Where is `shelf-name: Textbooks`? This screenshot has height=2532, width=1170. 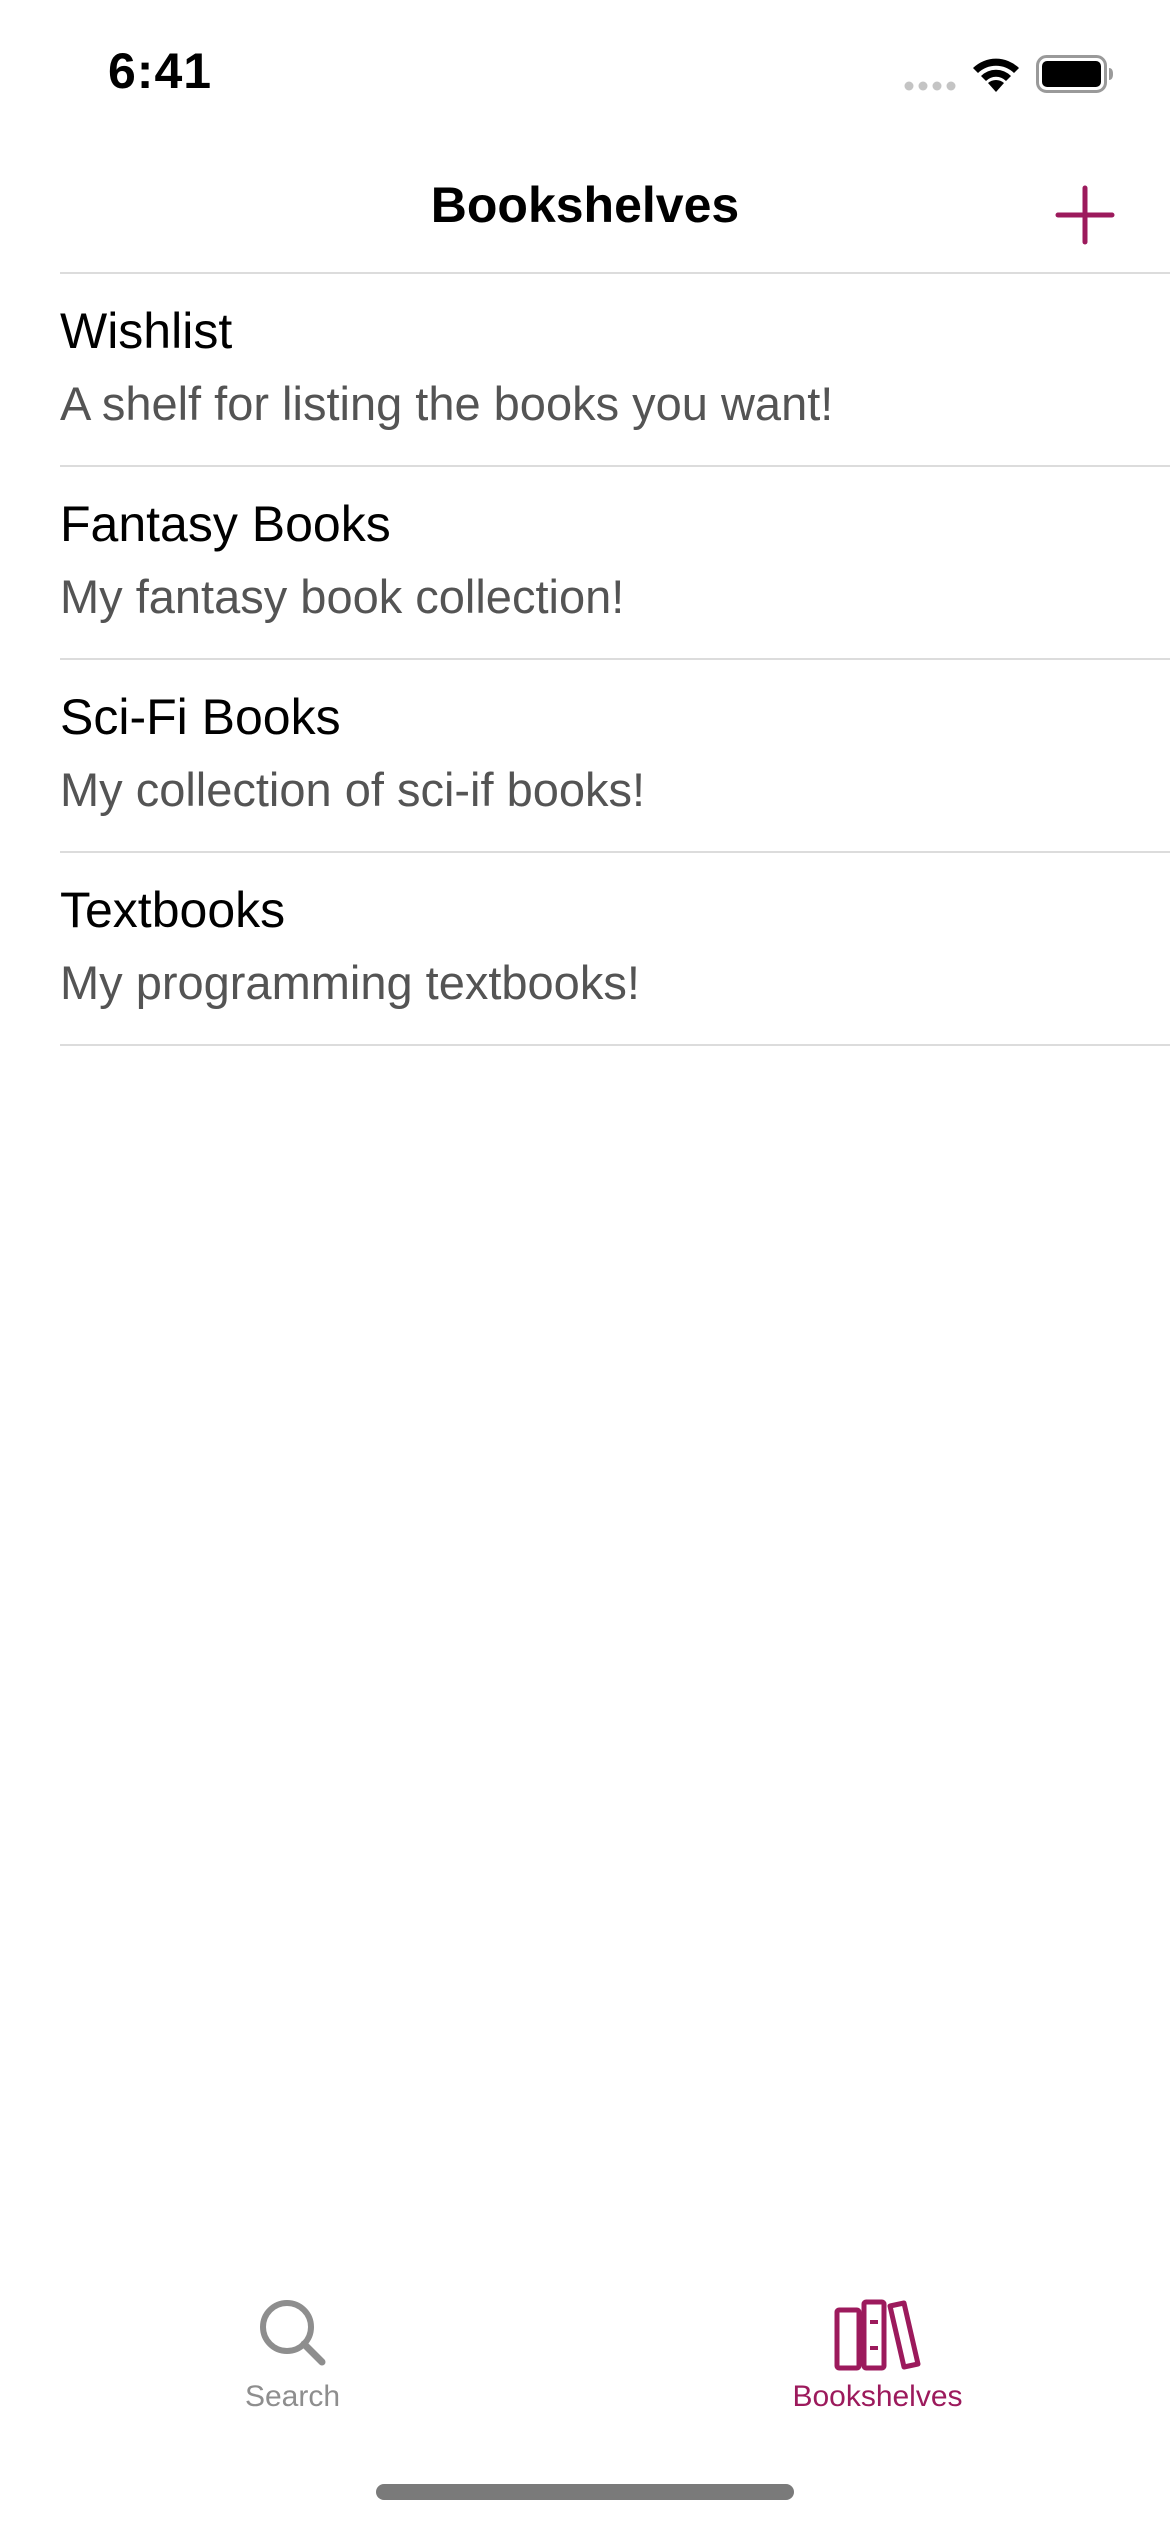 shelf-name: Textbooks is located at coordinates (173, 910).